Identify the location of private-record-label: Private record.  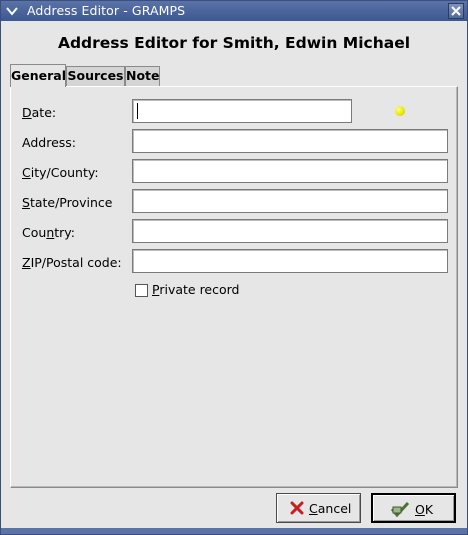
(196, 289).